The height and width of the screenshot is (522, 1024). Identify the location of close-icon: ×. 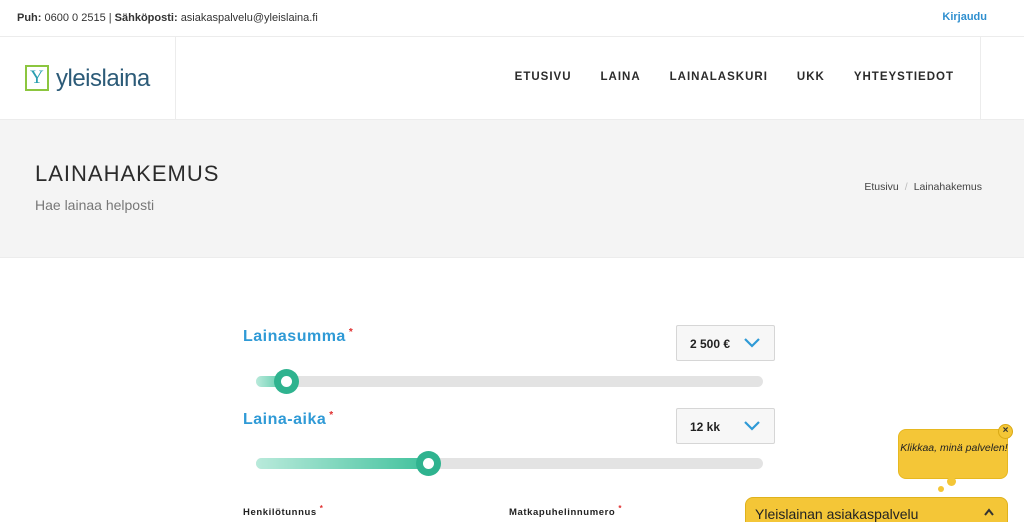
(1005, 431).